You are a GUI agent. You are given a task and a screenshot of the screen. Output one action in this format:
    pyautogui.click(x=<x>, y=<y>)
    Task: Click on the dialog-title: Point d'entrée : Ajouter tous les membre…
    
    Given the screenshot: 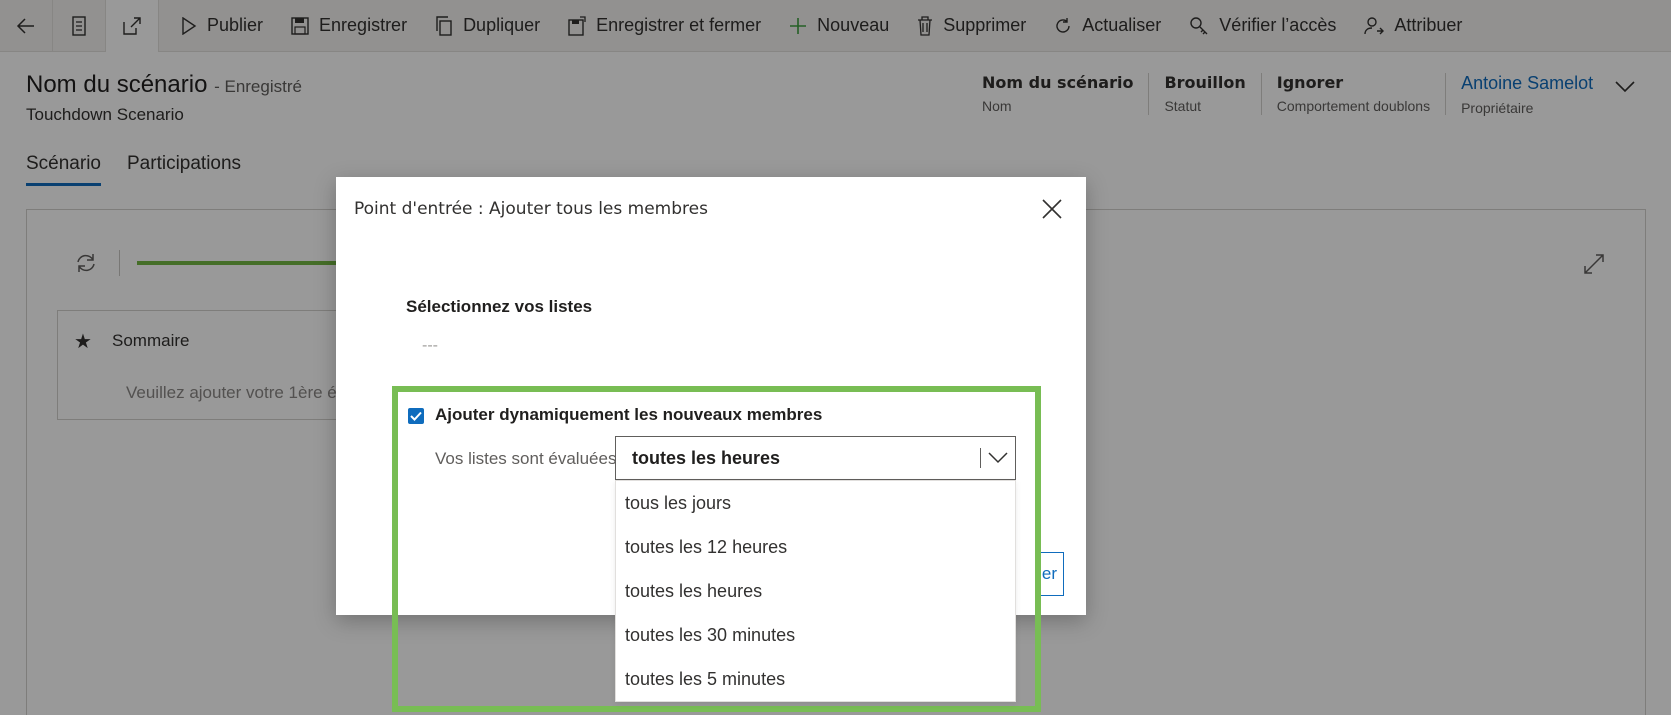 What is the action you would take?
    pyautogui.click(x=531, y=209)
    